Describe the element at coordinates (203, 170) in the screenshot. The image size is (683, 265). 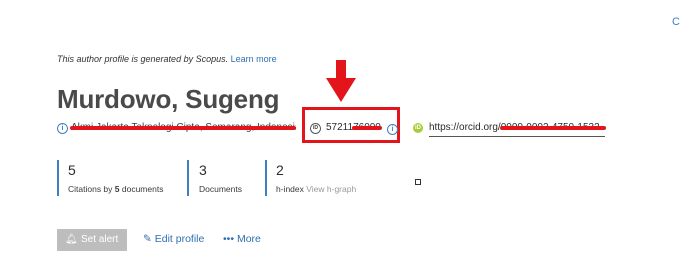
I see `metric-value: 3` at that location.